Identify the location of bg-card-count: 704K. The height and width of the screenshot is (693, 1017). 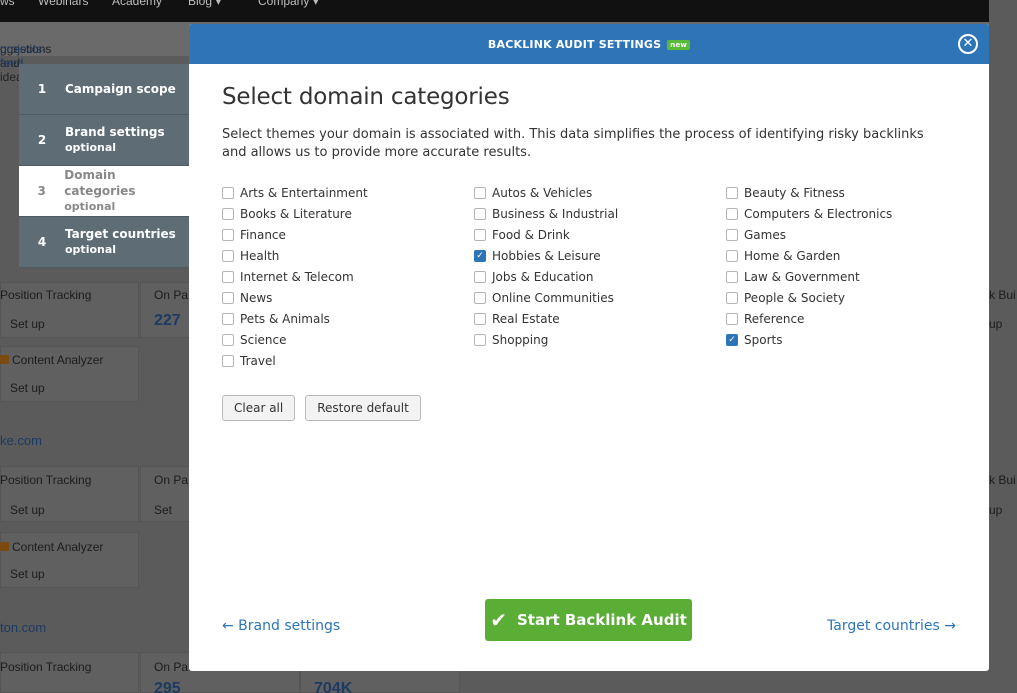
(333, 686).